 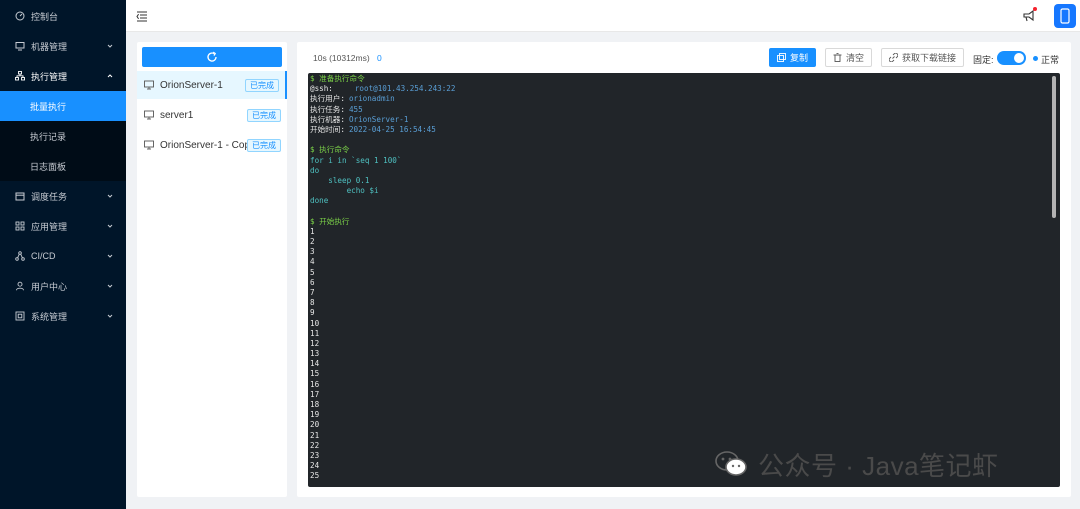 I want to click on download-link-label: 获取下载链接, so click(x=929, y=58).